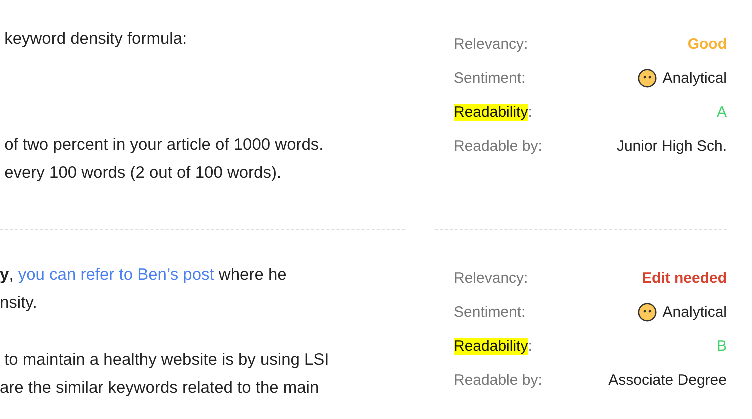 This screenshot has height=419, width=752. Describe the element at coordinates (721, 346) in the screenshot. I see `stat-value: B` at that location.